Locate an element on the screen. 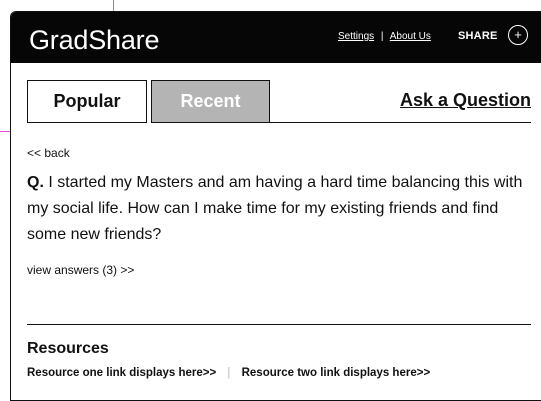  resource-one-link: Resource one link displays here>> is located at coordinates (121, 373).